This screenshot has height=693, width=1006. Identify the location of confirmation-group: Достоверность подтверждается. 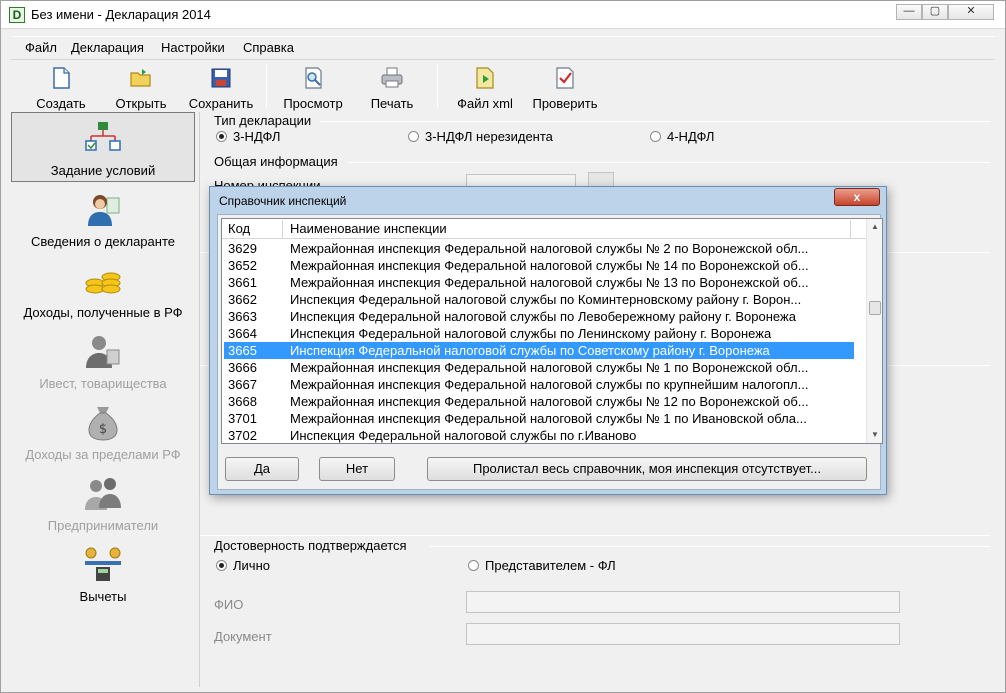
(310, 545).